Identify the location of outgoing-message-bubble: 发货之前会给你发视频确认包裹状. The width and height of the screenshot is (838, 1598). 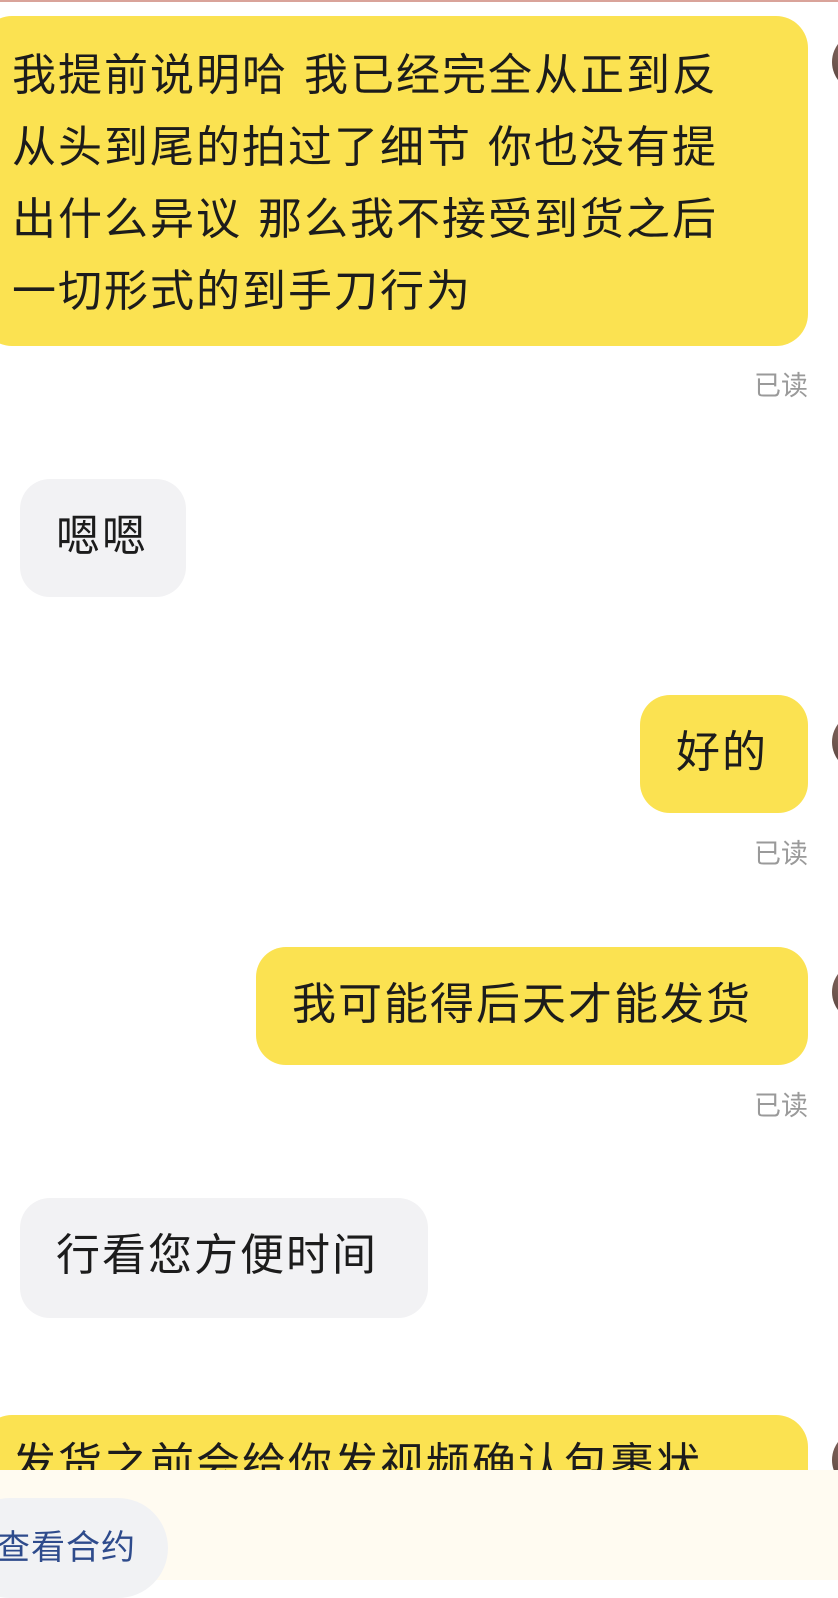
(404, 1442).